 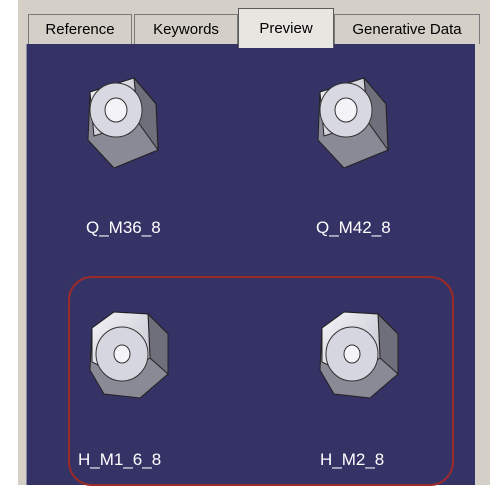 I want to click on tab-keywords-label: Keywords, so click(x=186, y=29).